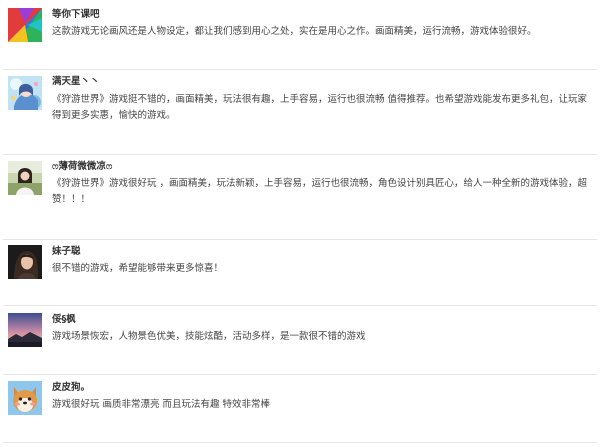 Image resolution: width=600 pixels, height=447 pixels. I want to click on anime-girl-avatar-image, so click(25, 93).